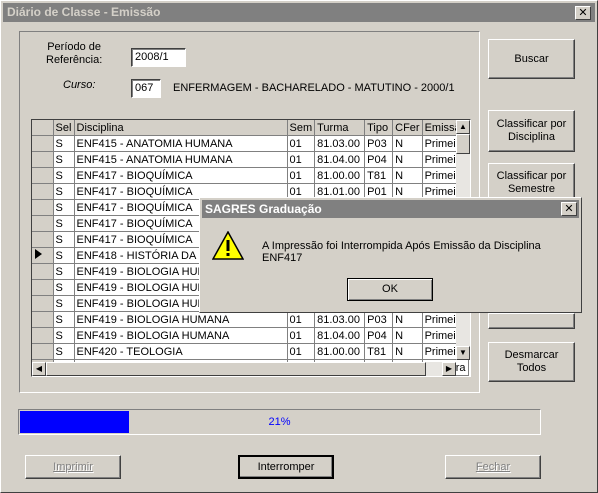 This screenshot has width=598, height=493. What do you see at coordinates (583, 13) in the screenshot?
I see `window-close-button: ✕` at bounding box center [583, 13].